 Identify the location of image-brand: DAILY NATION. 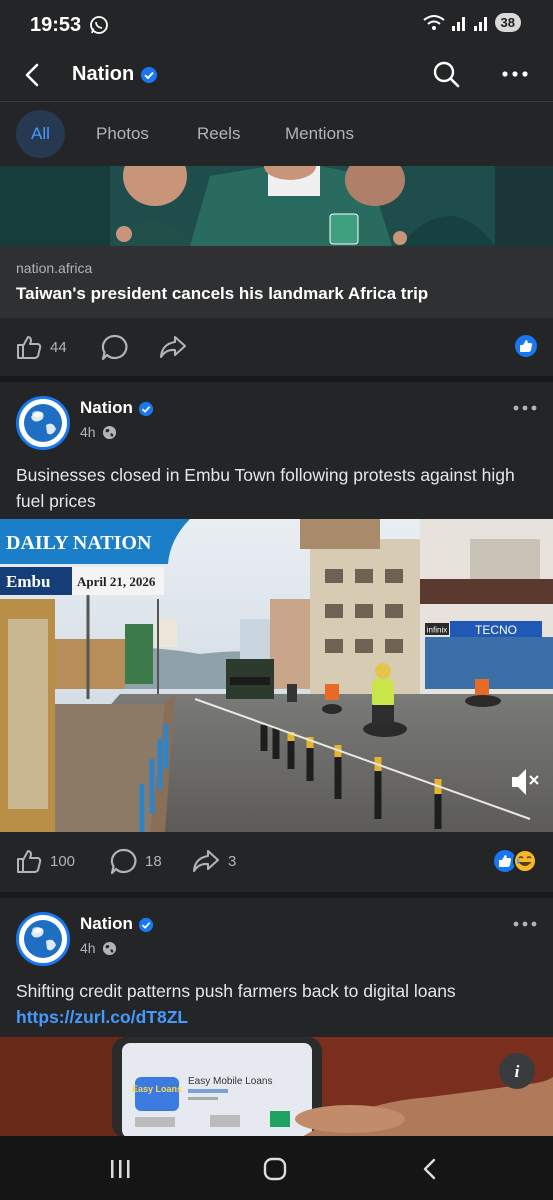
(79, 543).